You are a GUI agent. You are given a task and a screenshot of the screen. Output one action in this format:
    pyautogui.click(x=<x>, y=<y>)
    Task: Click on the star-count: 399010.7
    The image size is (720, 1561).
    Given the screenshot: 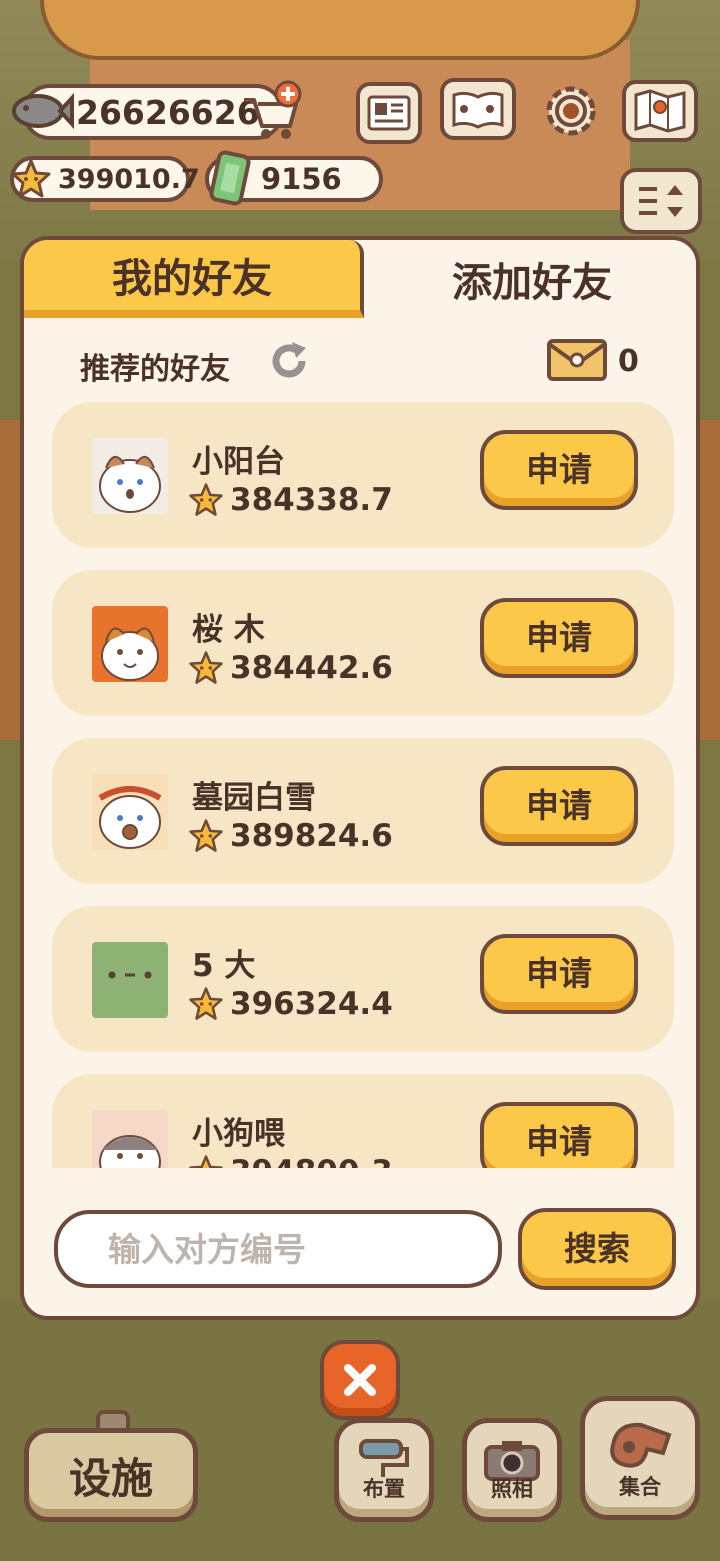 What is the action you would take?
    pyautogui.click(x=129, y=179)
    